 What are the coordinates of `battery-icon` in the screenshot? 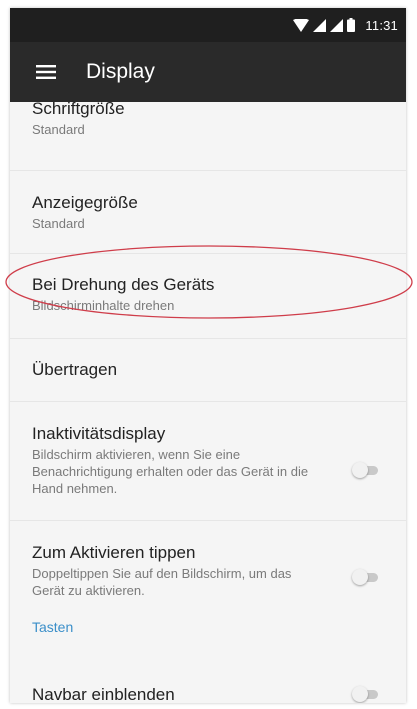 It's located at (351, 25).